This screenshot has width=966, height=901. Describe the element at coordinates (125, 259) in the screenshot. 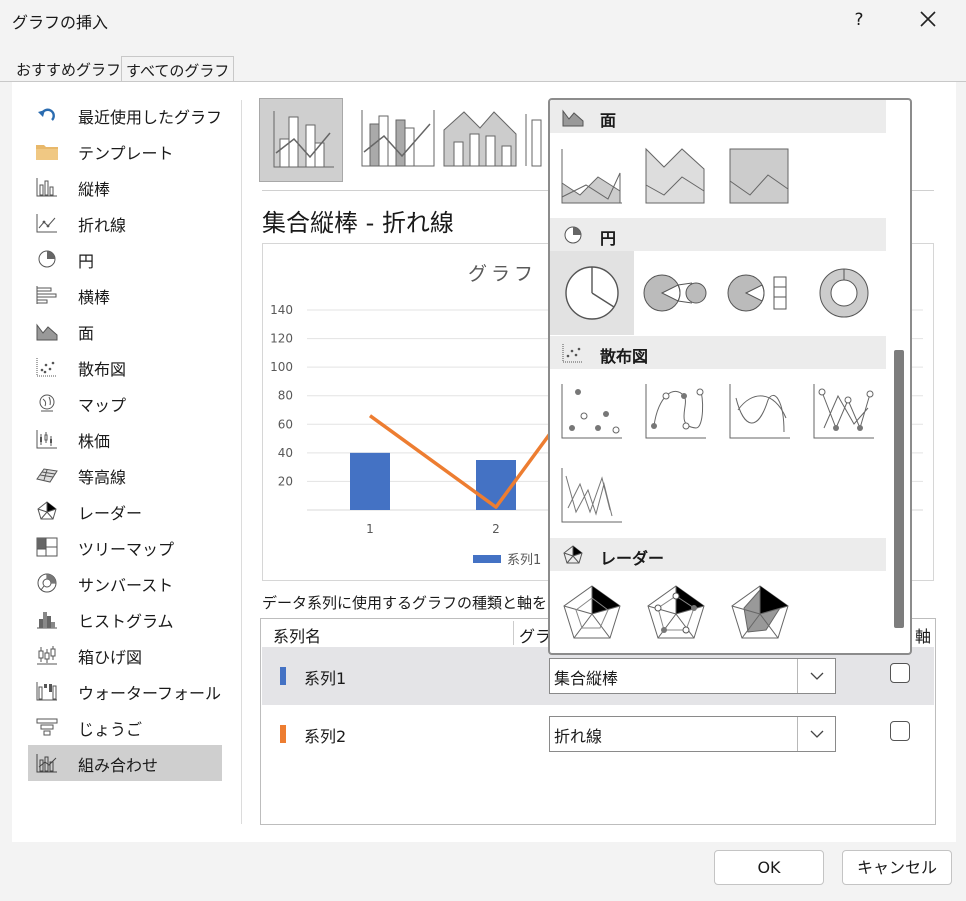

I see `sidebar-item-pie: 円` at that location.